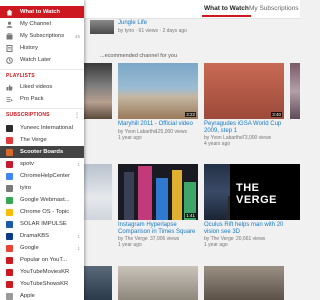 This screenshot has height=300, width=320. I want to click on guide-channel-item: YouTubeMoviesKR, so click(42, 272).